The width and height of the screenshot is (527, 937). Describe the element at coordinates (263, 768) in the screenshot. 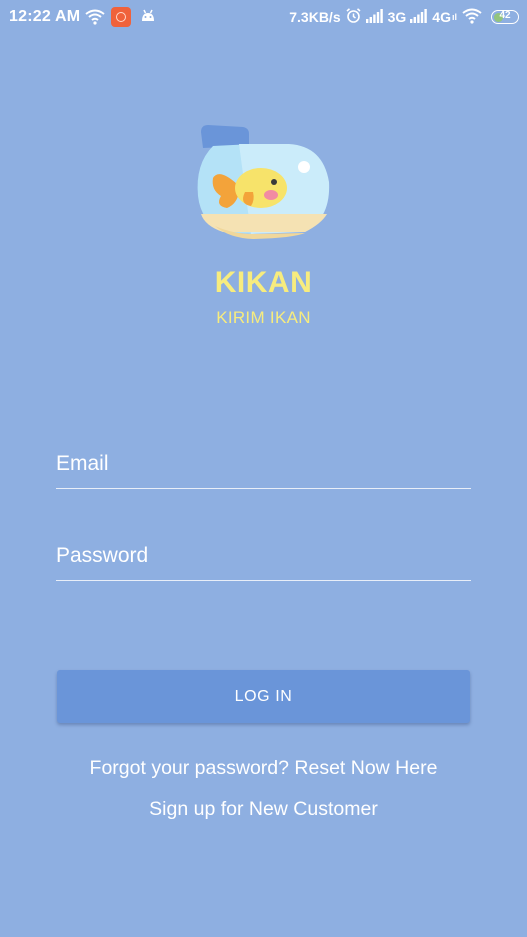

I see `forgot-password-link: Forgot your password? Reset Now Here` at that location.